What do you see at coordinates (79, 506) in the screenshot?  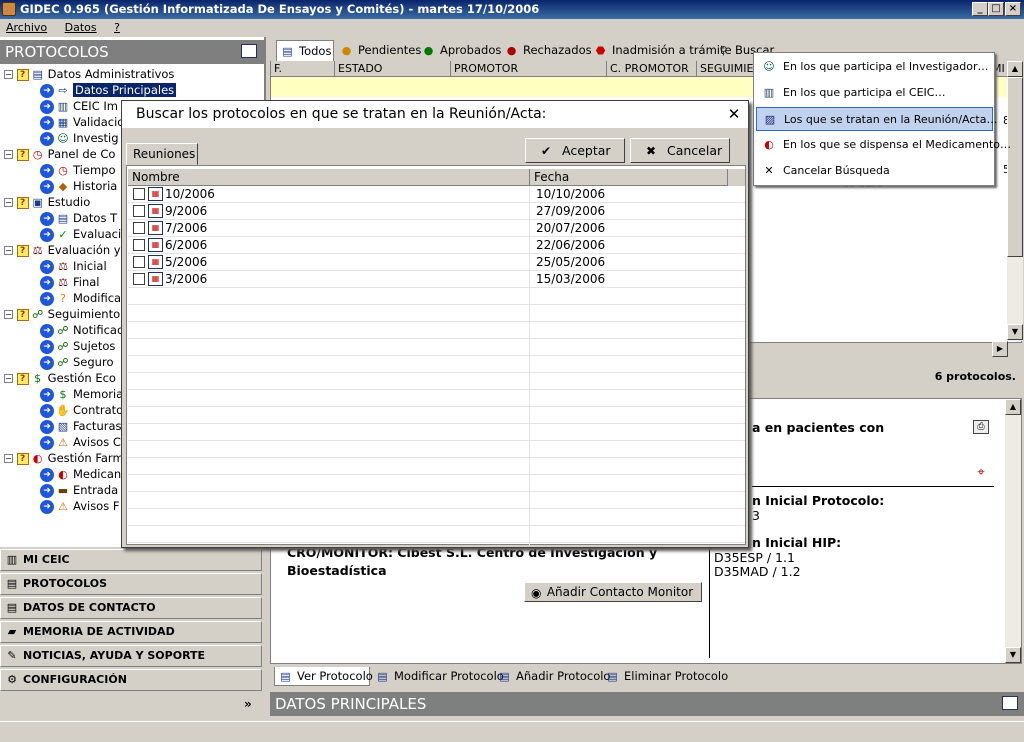 I see `tree-item: ➜ ⚠ Avisos F` at bounding box center [79, 506].